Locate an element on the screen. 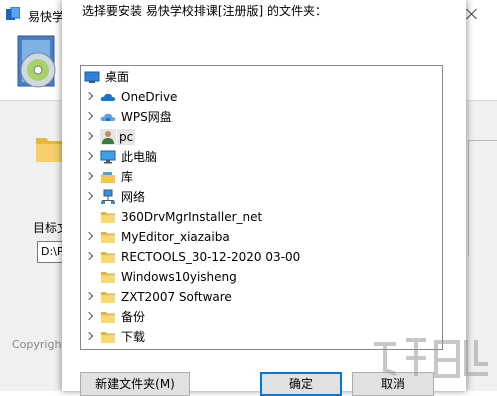 This screenshot has height=396, width=497. tree-item-label: Windows10yisheng is located at coordinates (179, 277).